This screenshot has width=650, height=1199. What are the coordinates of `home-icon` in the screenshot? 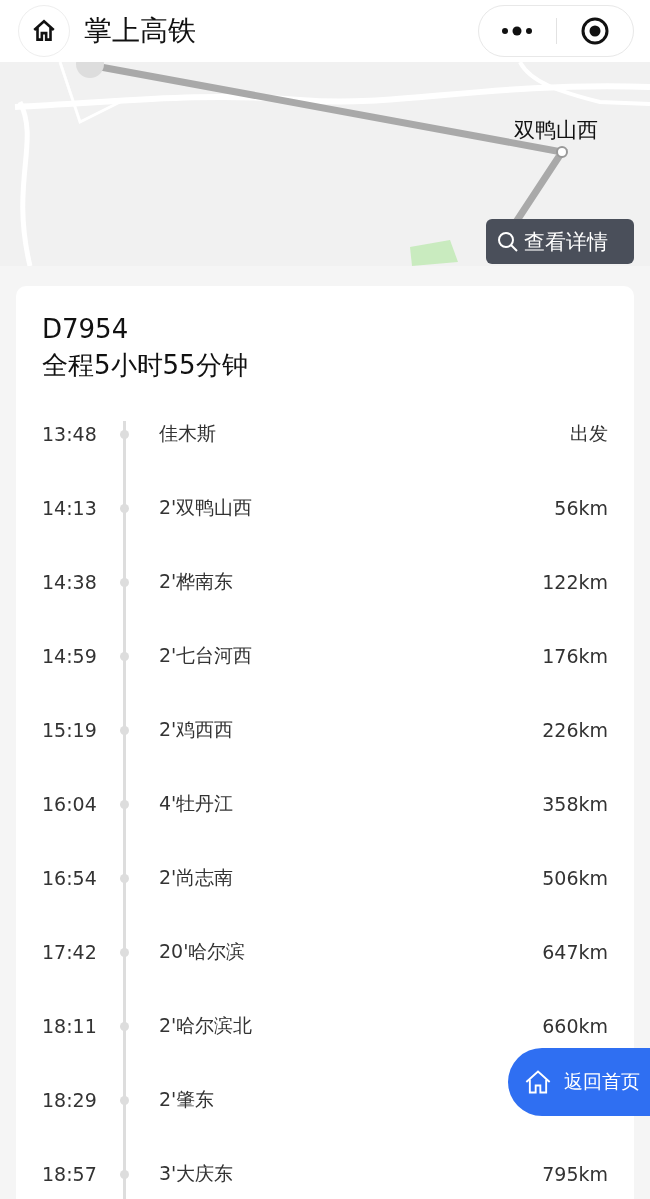 It's located at (44, 31).